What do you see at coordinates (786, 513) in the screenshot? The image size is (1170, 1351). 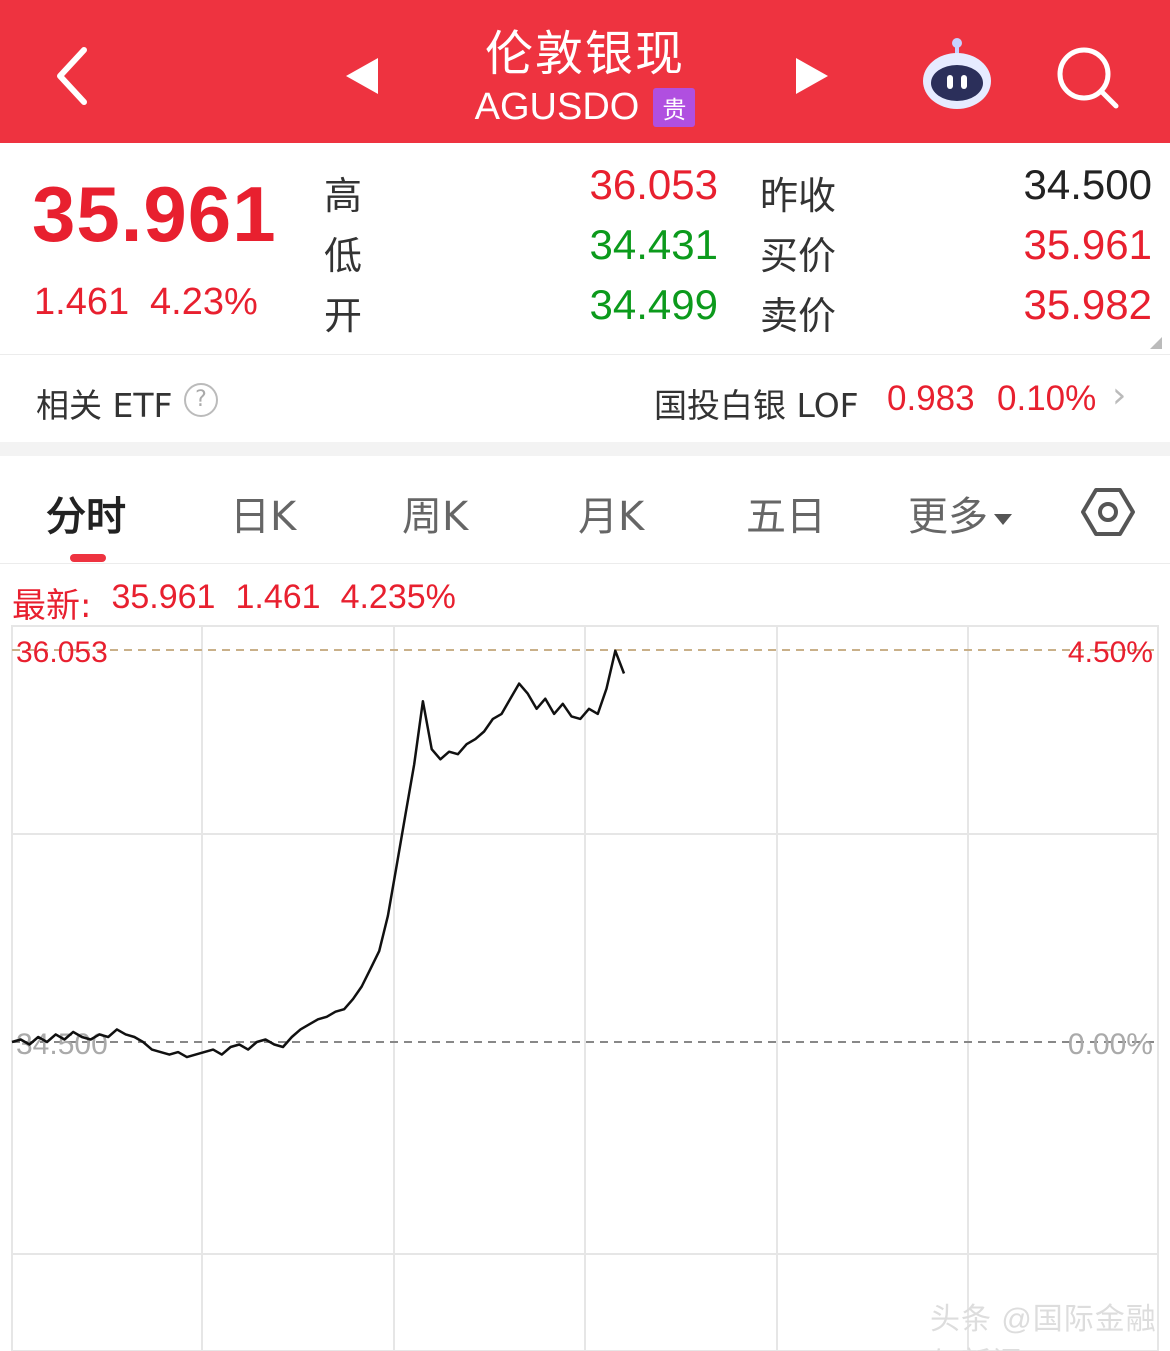 I see `tab-five-day: 五日` at bounding box center [786, 513].